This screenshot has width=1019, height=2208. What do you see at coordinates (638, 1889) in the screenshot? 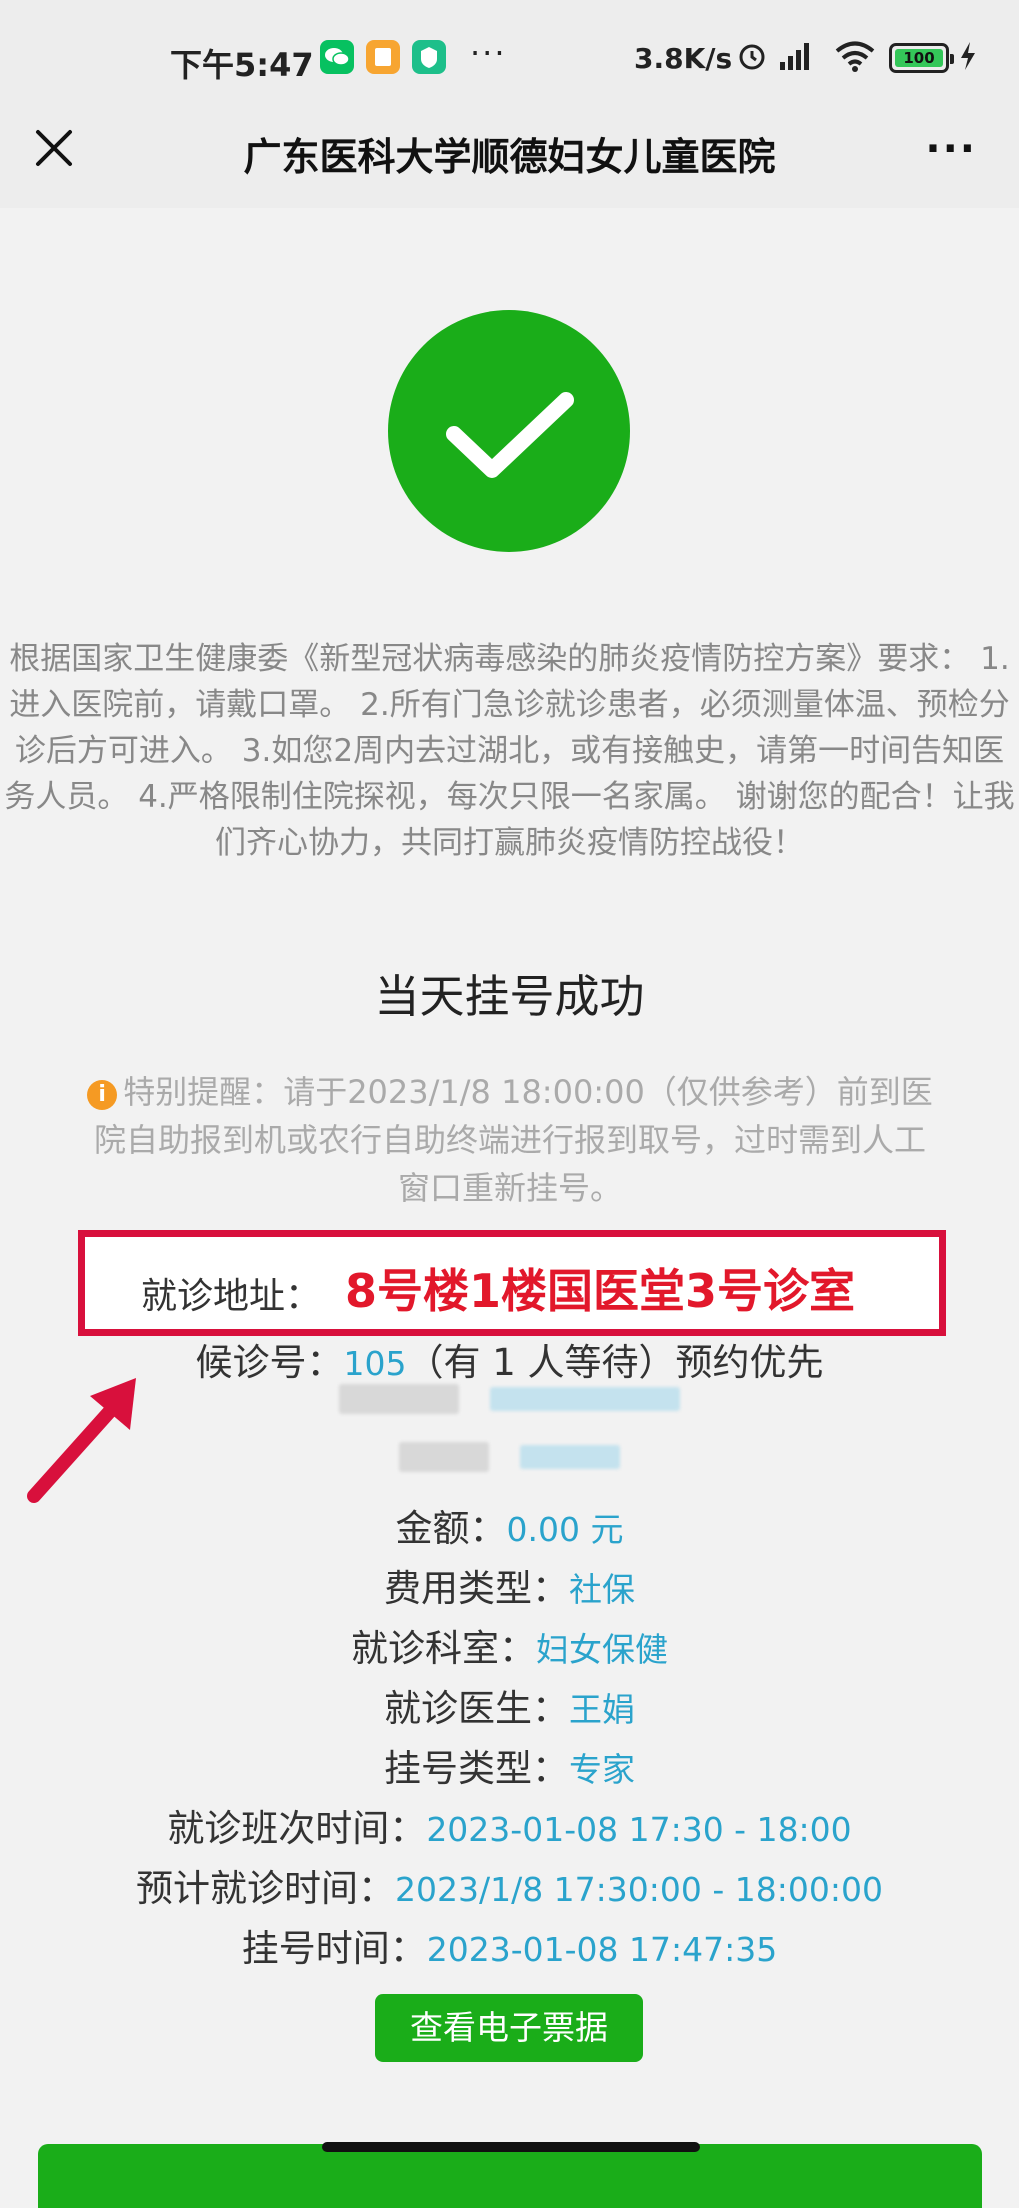
I see `expected-time-value: 2023/1/8 17:30:00 - 18:00:00` at bounding box center [638, 1889].